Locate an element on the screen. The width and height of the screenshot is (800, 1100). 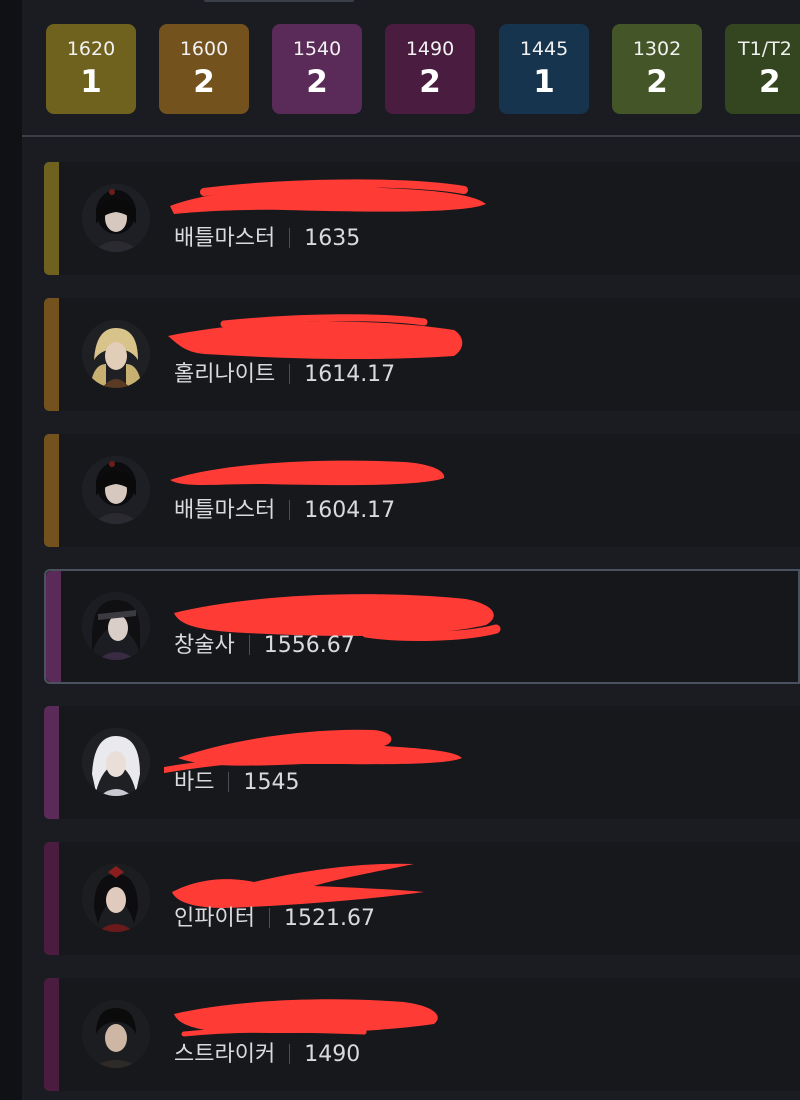
player-card: 배틀마스터 1604.17 is located at coordinates (422, 490).